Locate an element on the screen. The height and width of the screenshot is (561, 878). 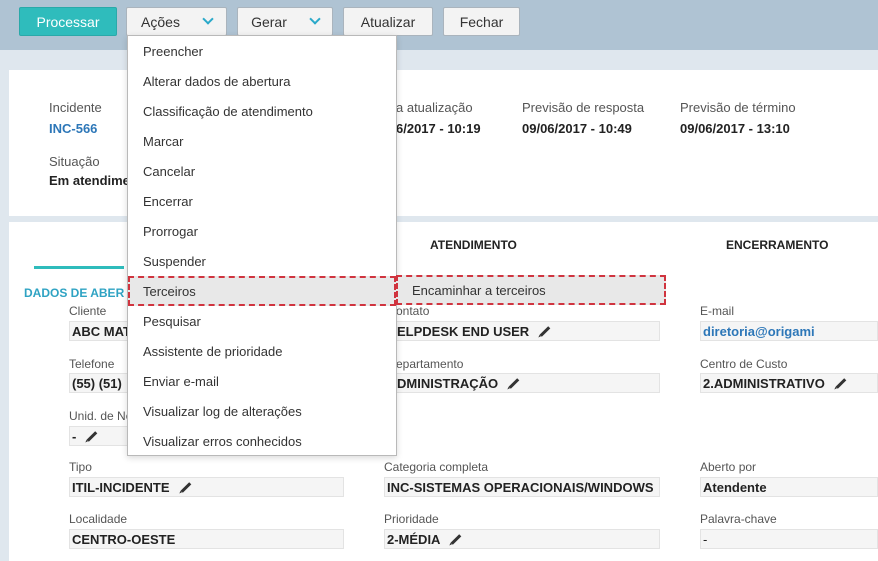
gerar-label: Gerar is located at coordinates (269, 21).